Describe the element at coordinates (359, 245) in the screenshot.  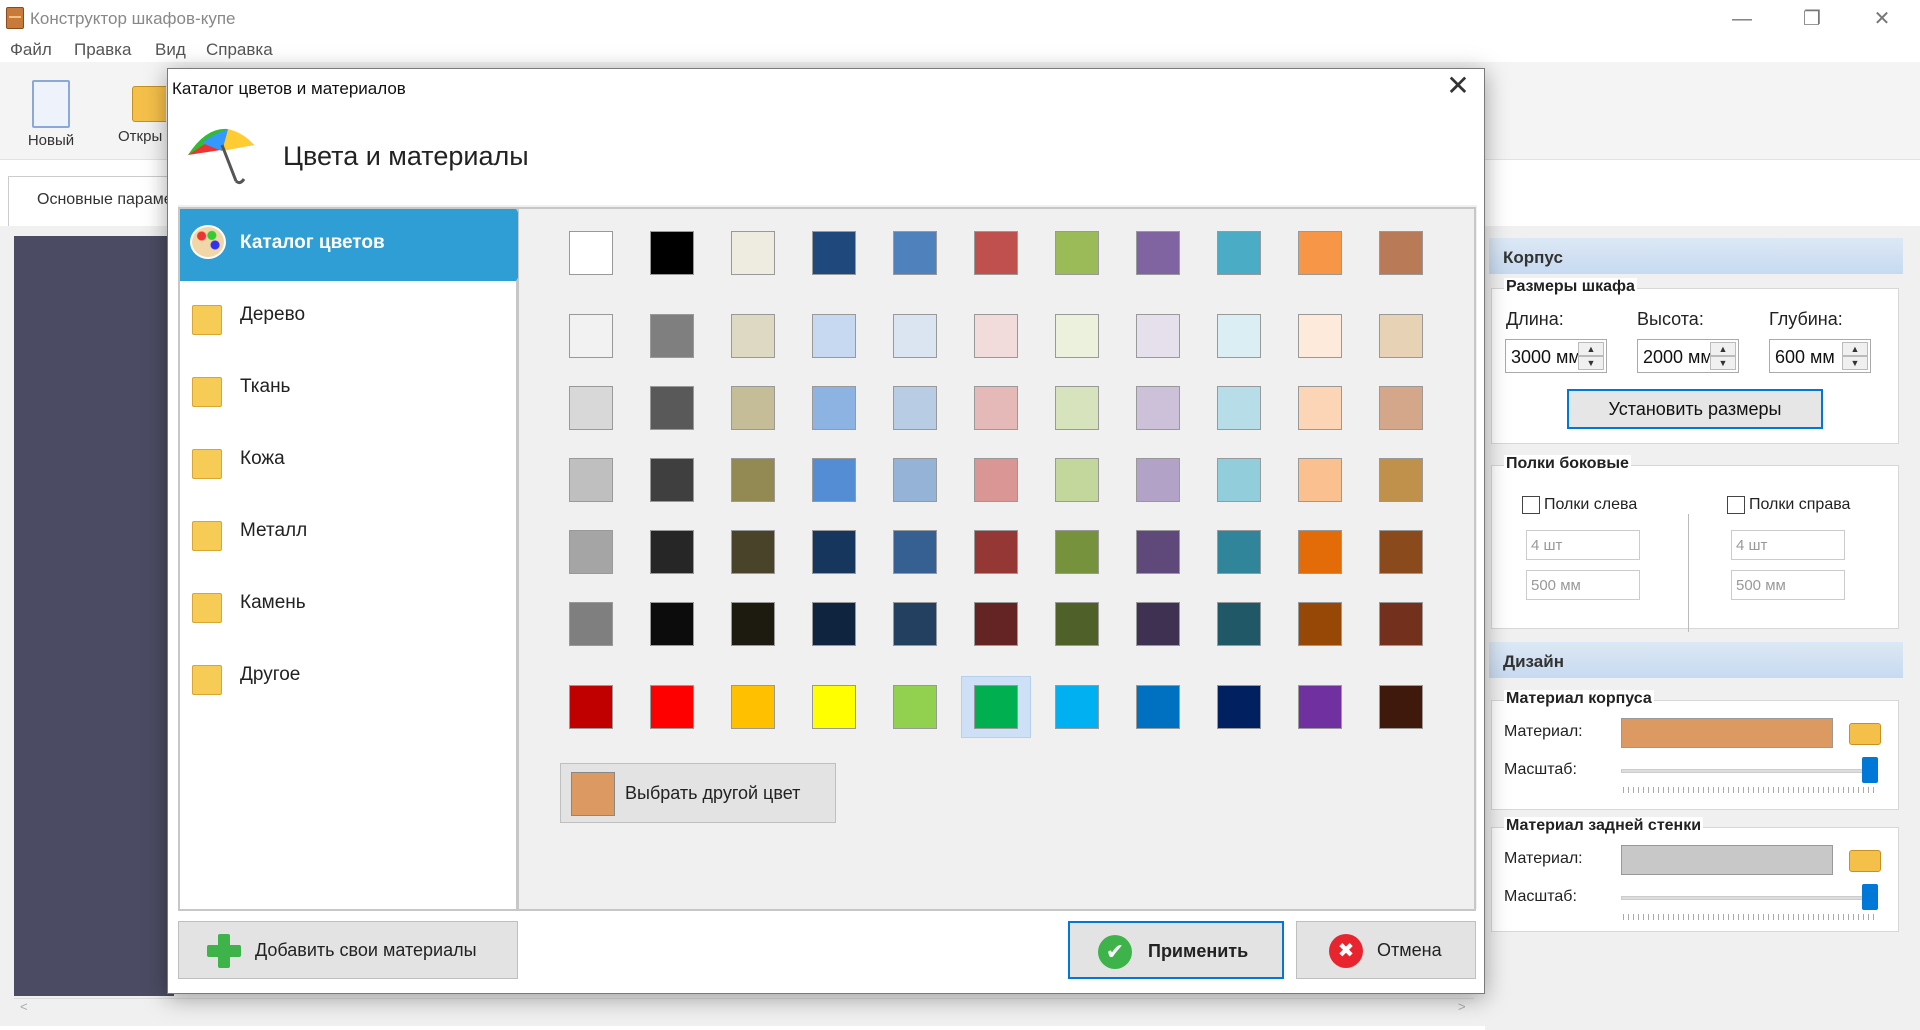
I see `category-color-catalog: Каталог цветов` at that location.